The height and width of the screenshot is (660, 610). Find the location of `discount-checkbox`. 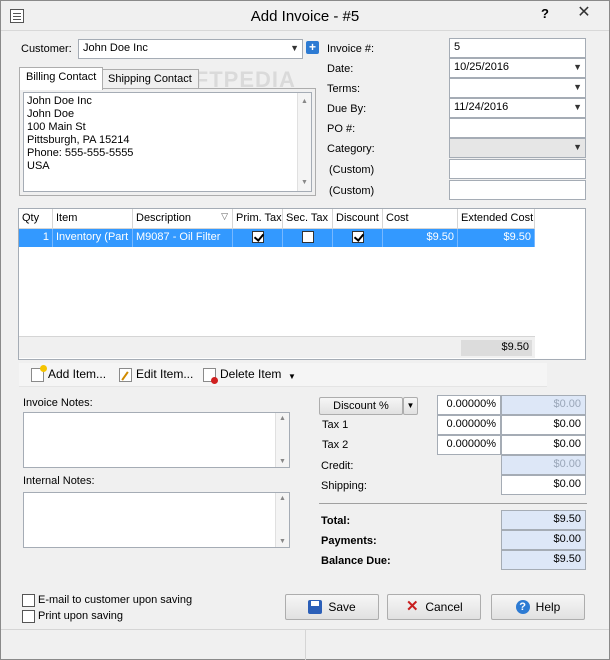

discount-checkbox is located at coordinates (357, 237).